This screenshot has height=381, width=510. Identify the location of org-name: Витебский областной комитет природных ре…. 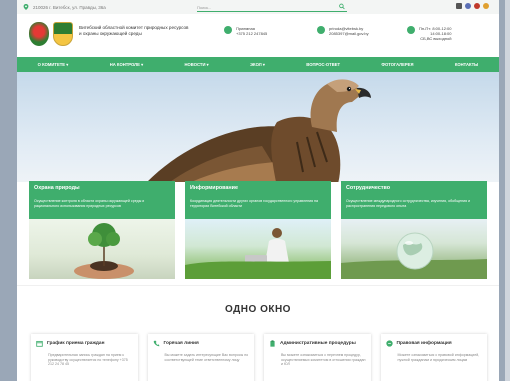
(134, 30).